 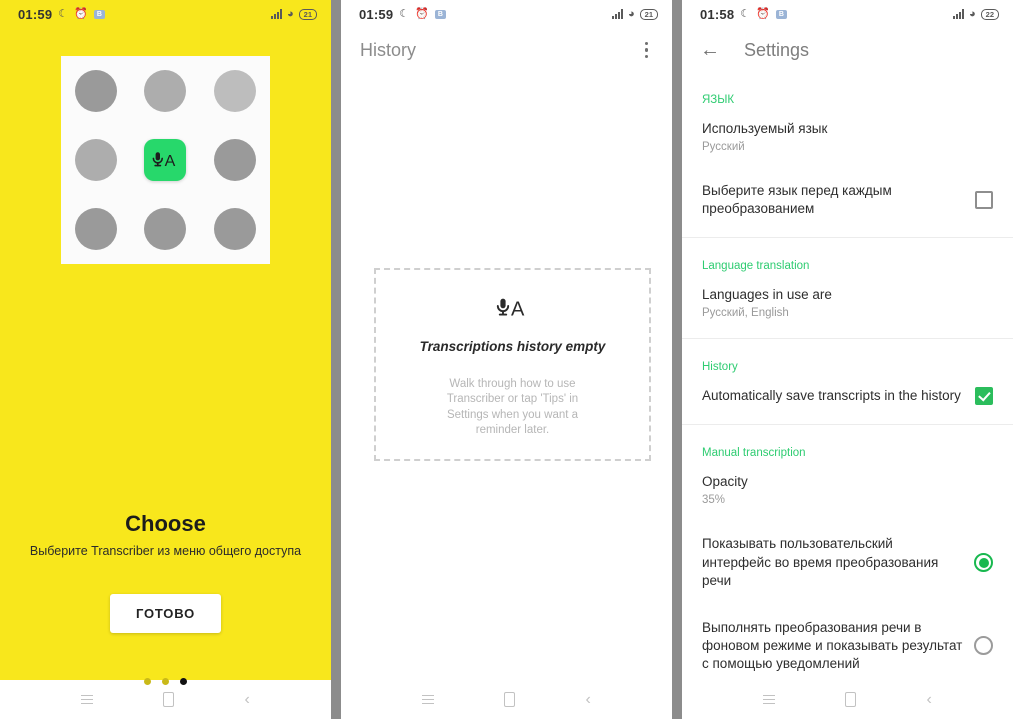 I want to click on checkbox-choose-language-each-time, so click(x=984, y=200).